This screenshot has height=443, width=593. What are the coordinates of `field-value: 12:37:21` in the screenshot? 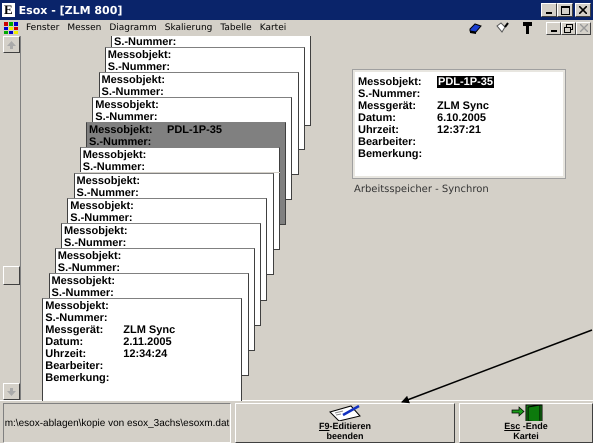 It's located at (459, 130).